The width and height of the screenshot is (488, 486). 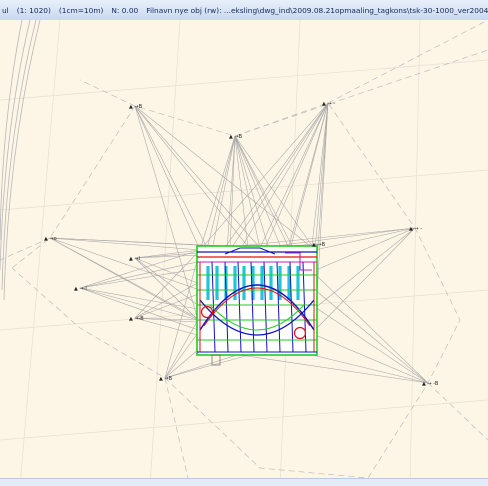 What do you see at coordinates (257, 305) in the screenshot?
I see `building-plan` at bounding box center [257, 305].